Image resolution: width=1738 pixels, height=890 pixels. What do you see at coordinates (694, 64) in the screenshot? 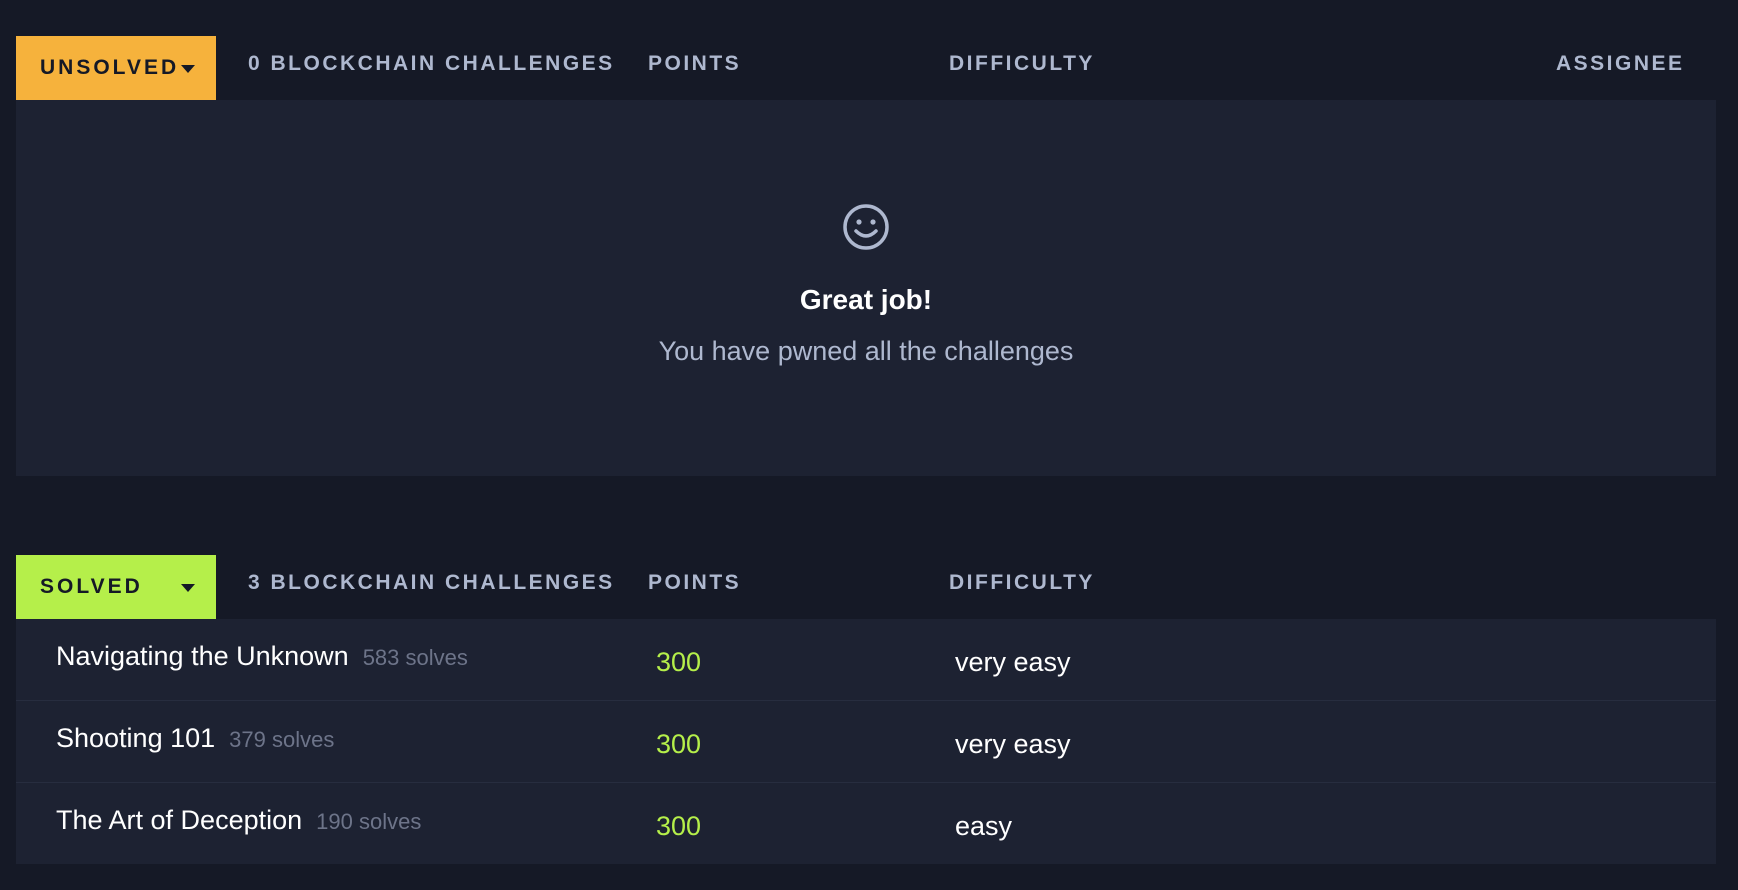
I see `unsolved-points-header: POINTS` at bounding box center [694, 64].